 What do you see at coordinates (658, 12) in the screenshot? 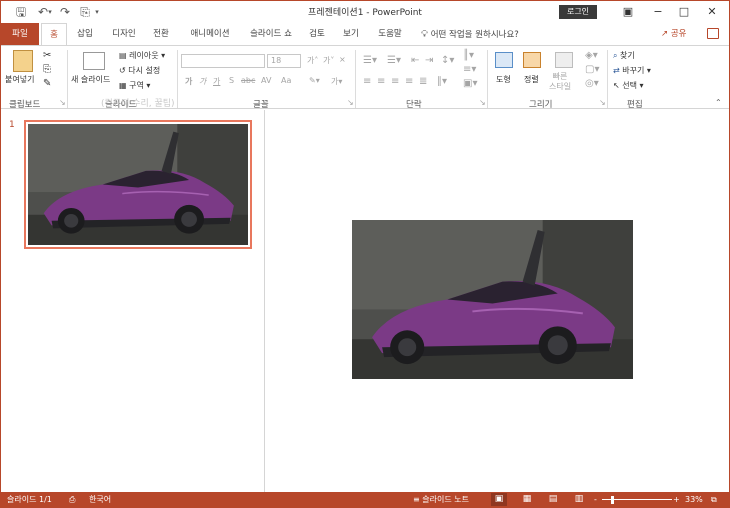
I see `minimize-icon: −` at bounding box center [658, 12].